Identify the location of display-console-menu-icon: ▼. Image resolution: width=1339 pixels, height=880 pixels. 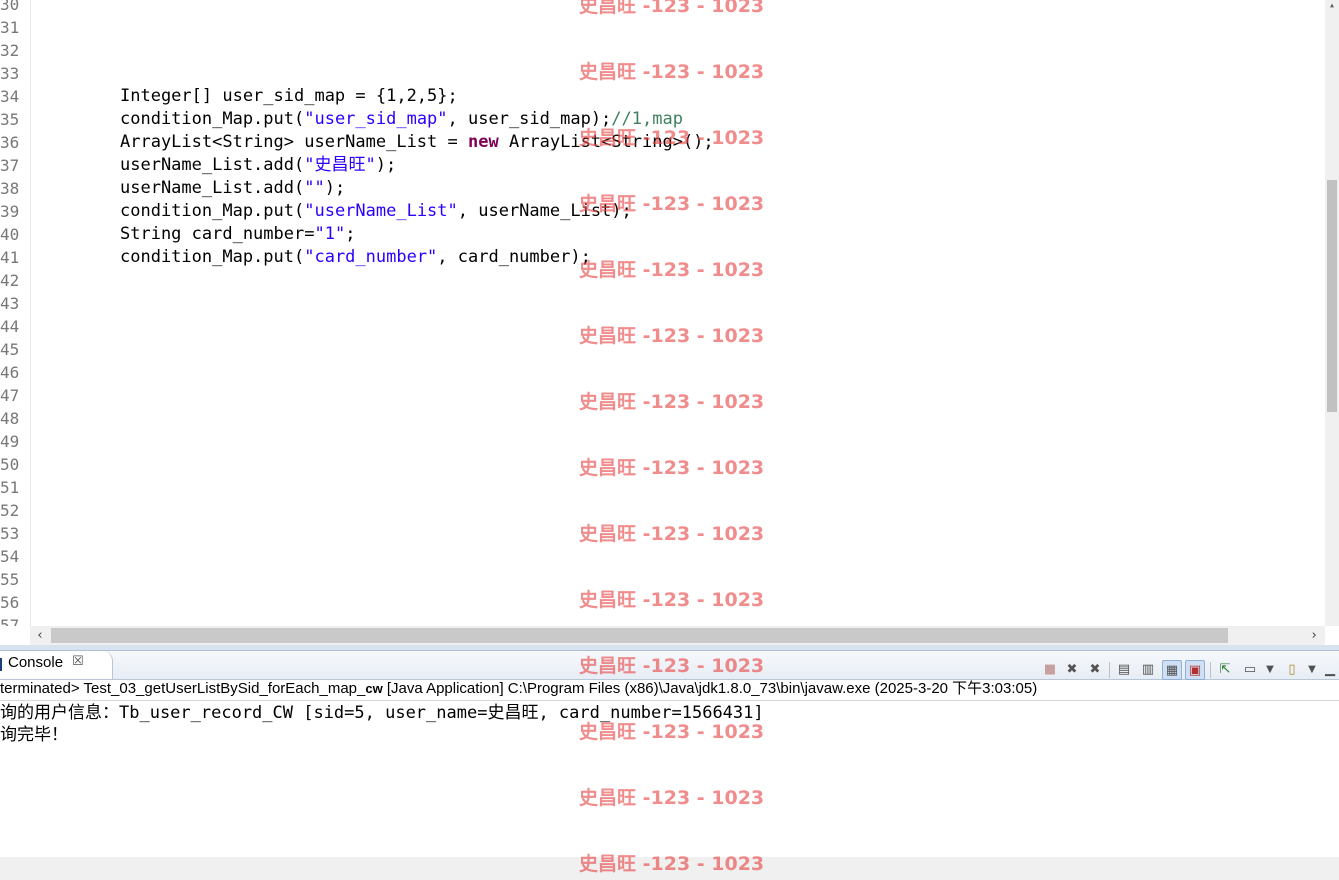
(1270, 670).